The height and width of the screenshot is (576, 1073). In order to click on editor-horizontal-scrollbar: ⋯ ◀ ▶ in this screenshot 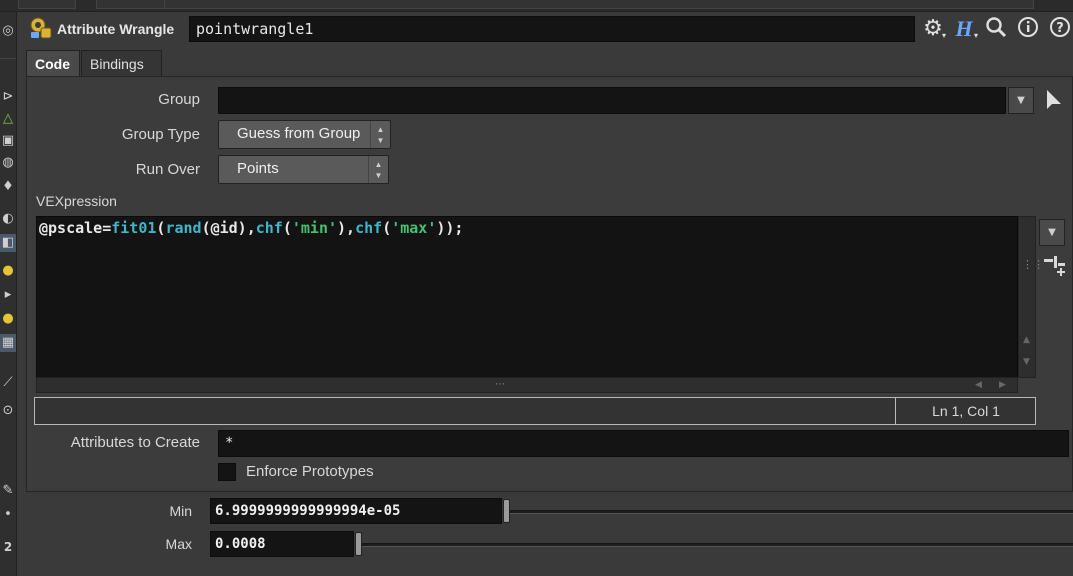, I will do `click(527, 385)`.